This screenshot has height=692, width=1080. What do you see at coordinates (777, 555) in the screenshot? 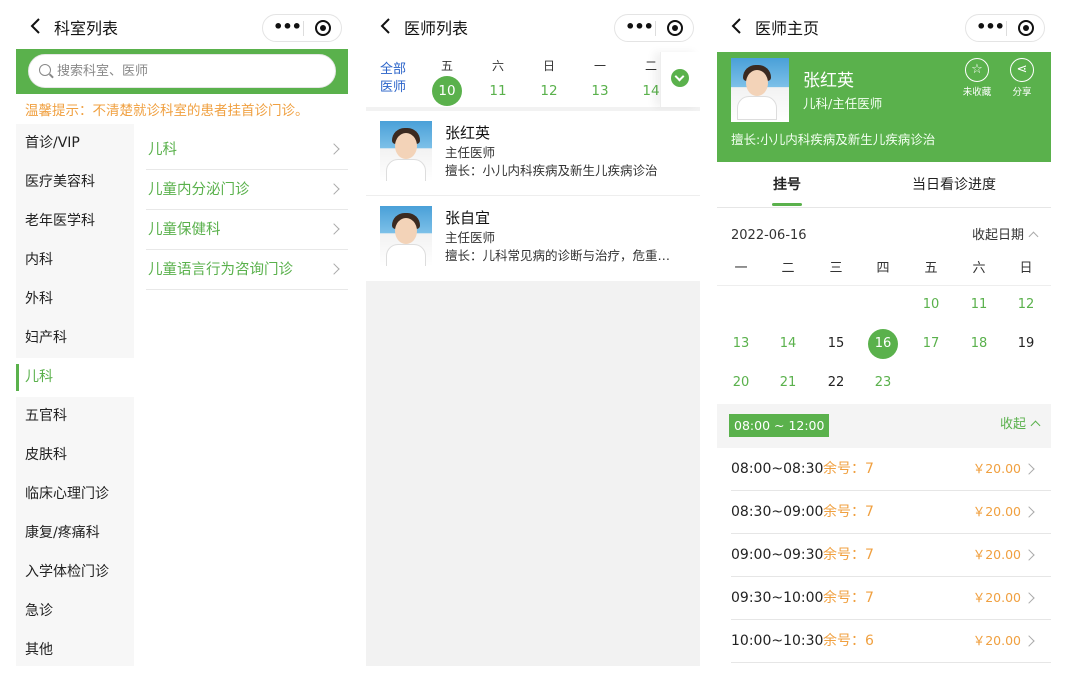
I see `slot-time: 09:00~09:30` at bounding box center [777, 555].